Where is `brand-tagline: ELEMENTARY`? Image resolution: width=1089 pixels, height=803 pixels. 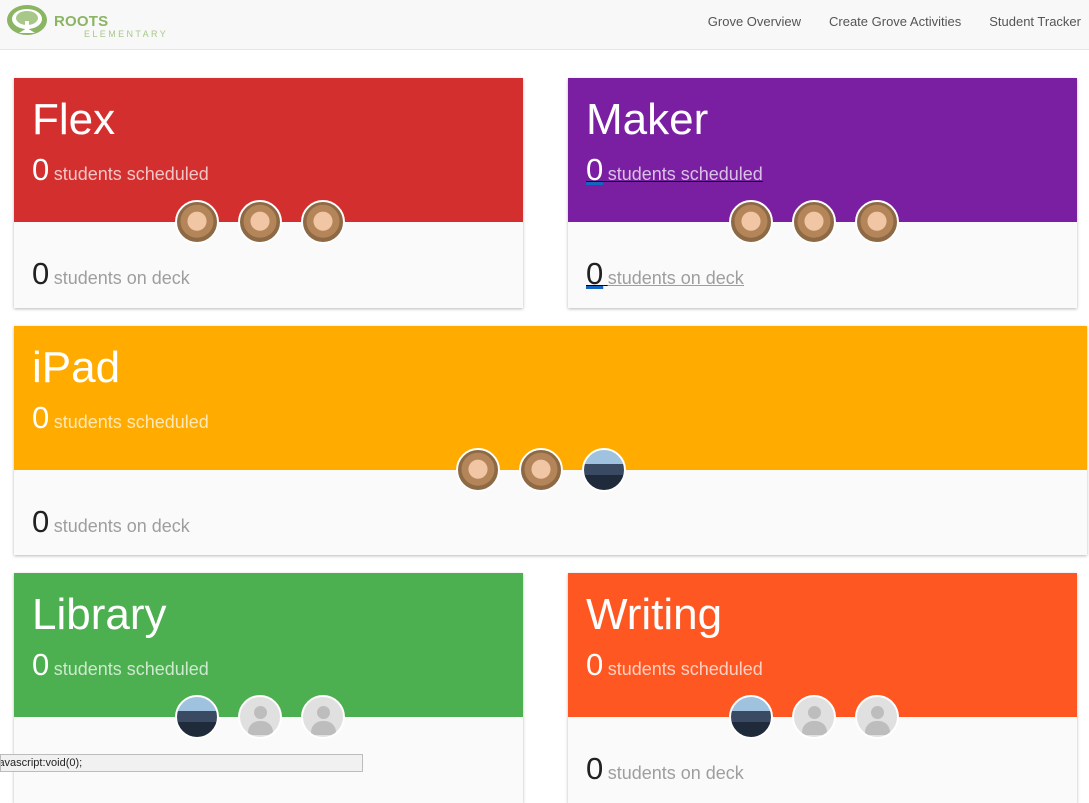 brand-tagline: ELEMENTARY is located at coordinates (126, 34).